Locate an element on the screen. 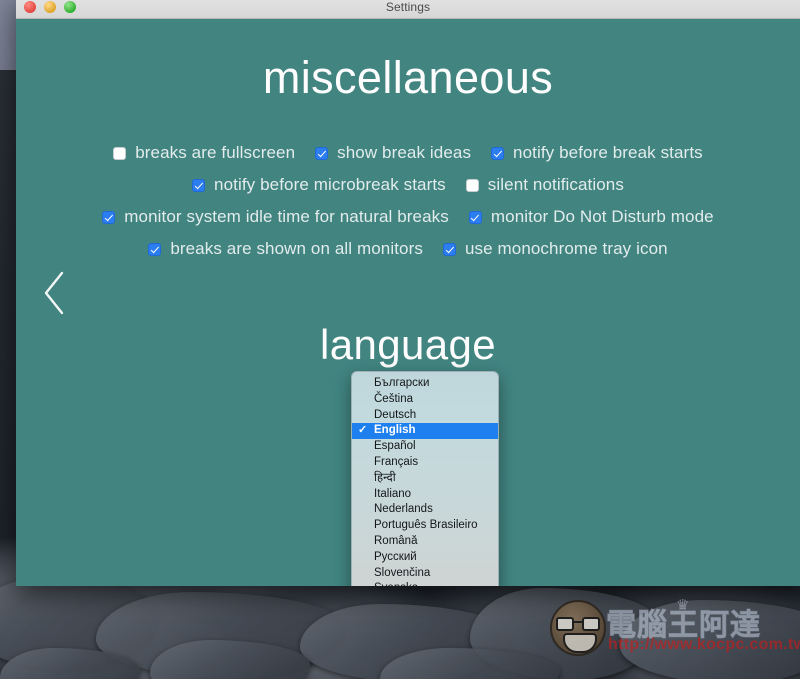  option-checkbox-use-monochrome-tray-icon: use monochrome tray icon is located at coordinates (555, 249).